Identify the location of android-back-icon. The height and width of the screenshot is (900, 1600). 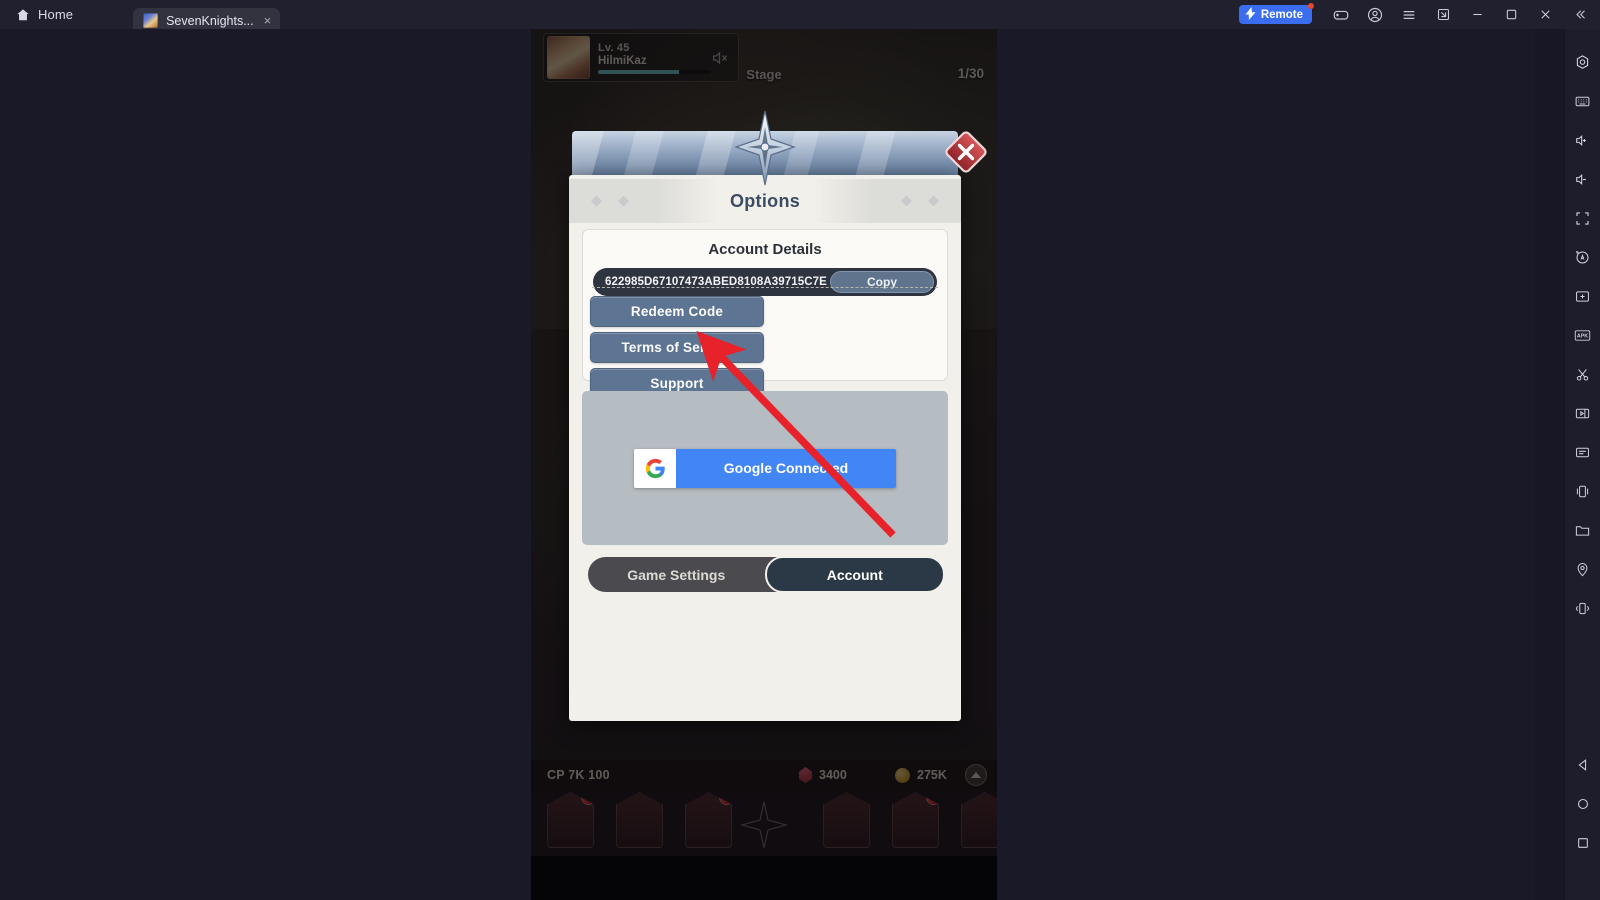
(1582, 764).